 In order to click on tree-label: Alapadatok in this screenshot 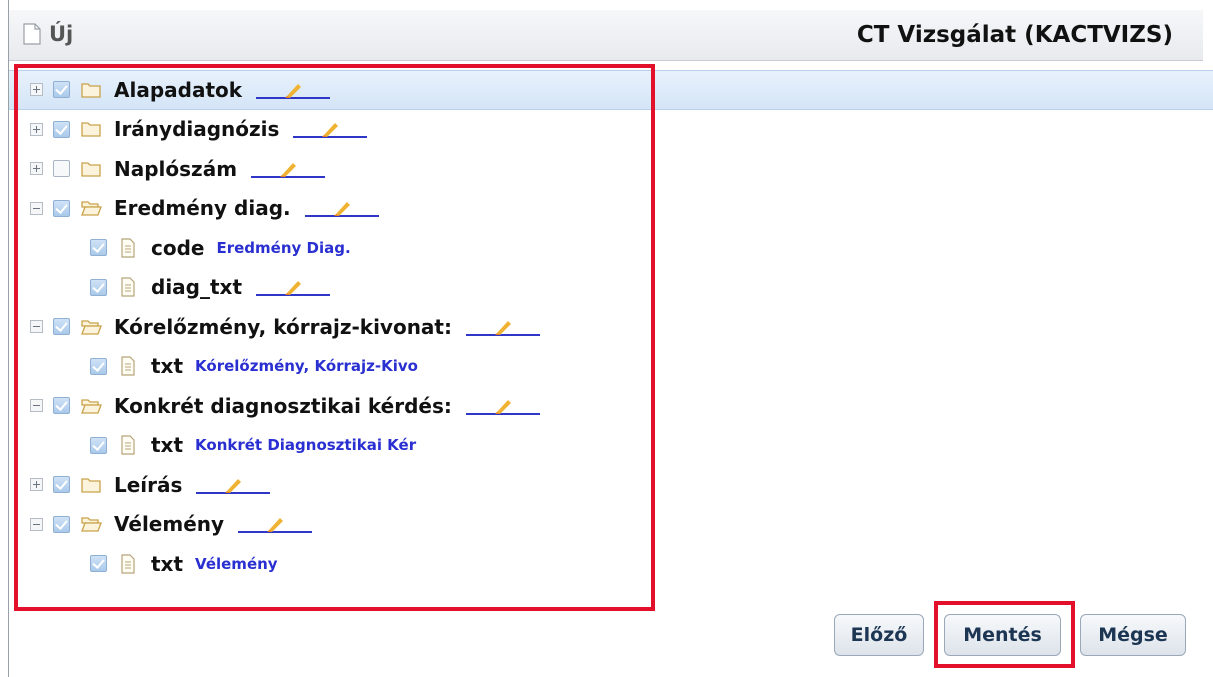, I will do `click(178, 89)`.